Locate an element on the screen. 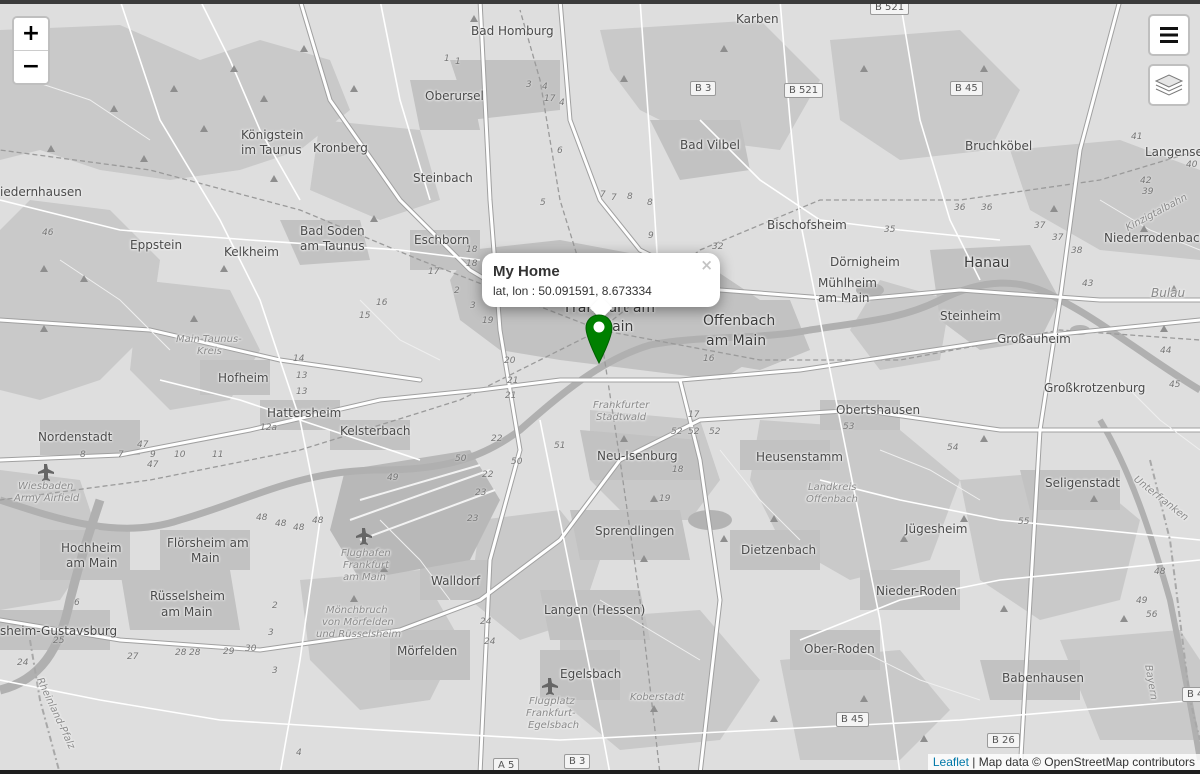 The width and height of the screenshot is (1200, 774). route-number: 12a is located at coordinates (268, 428).